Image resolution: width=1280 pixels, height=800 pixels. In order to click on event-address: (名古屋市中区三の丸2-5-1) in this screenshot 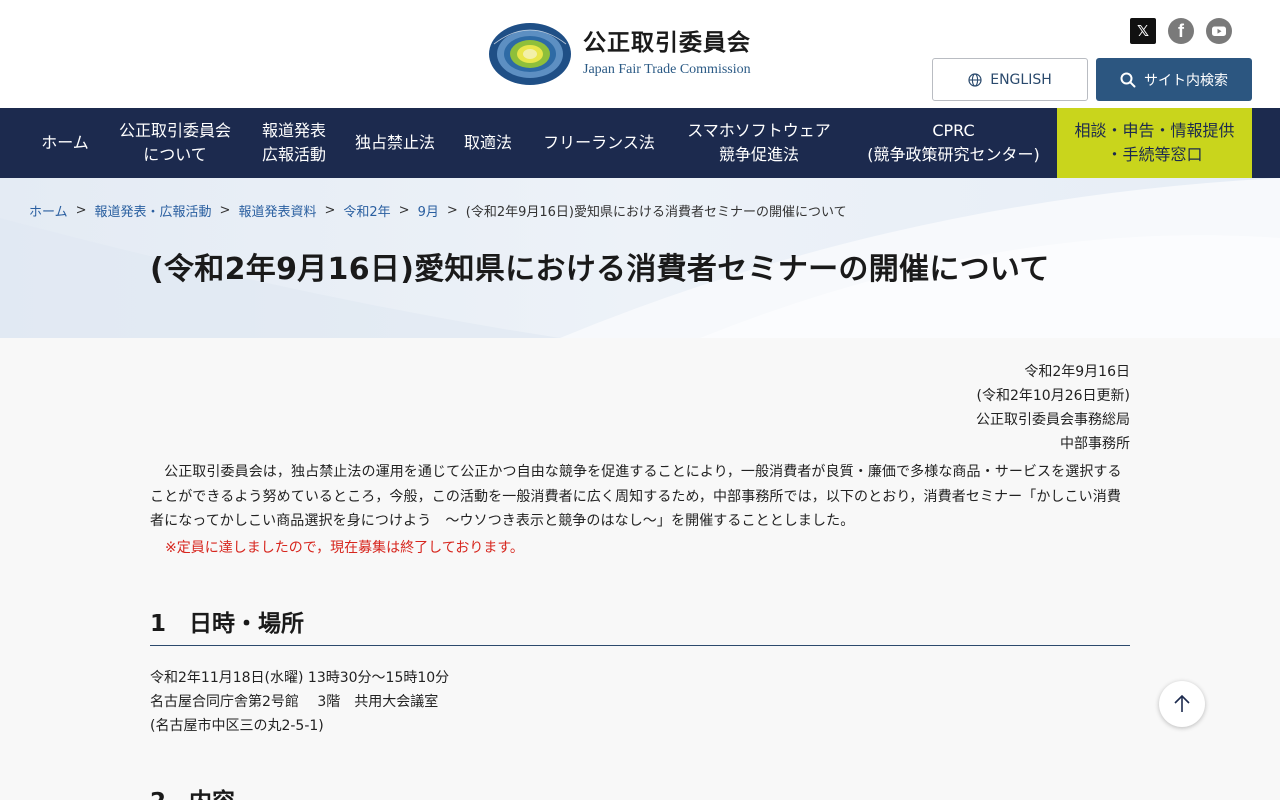, I will do `click(237, 726)`.